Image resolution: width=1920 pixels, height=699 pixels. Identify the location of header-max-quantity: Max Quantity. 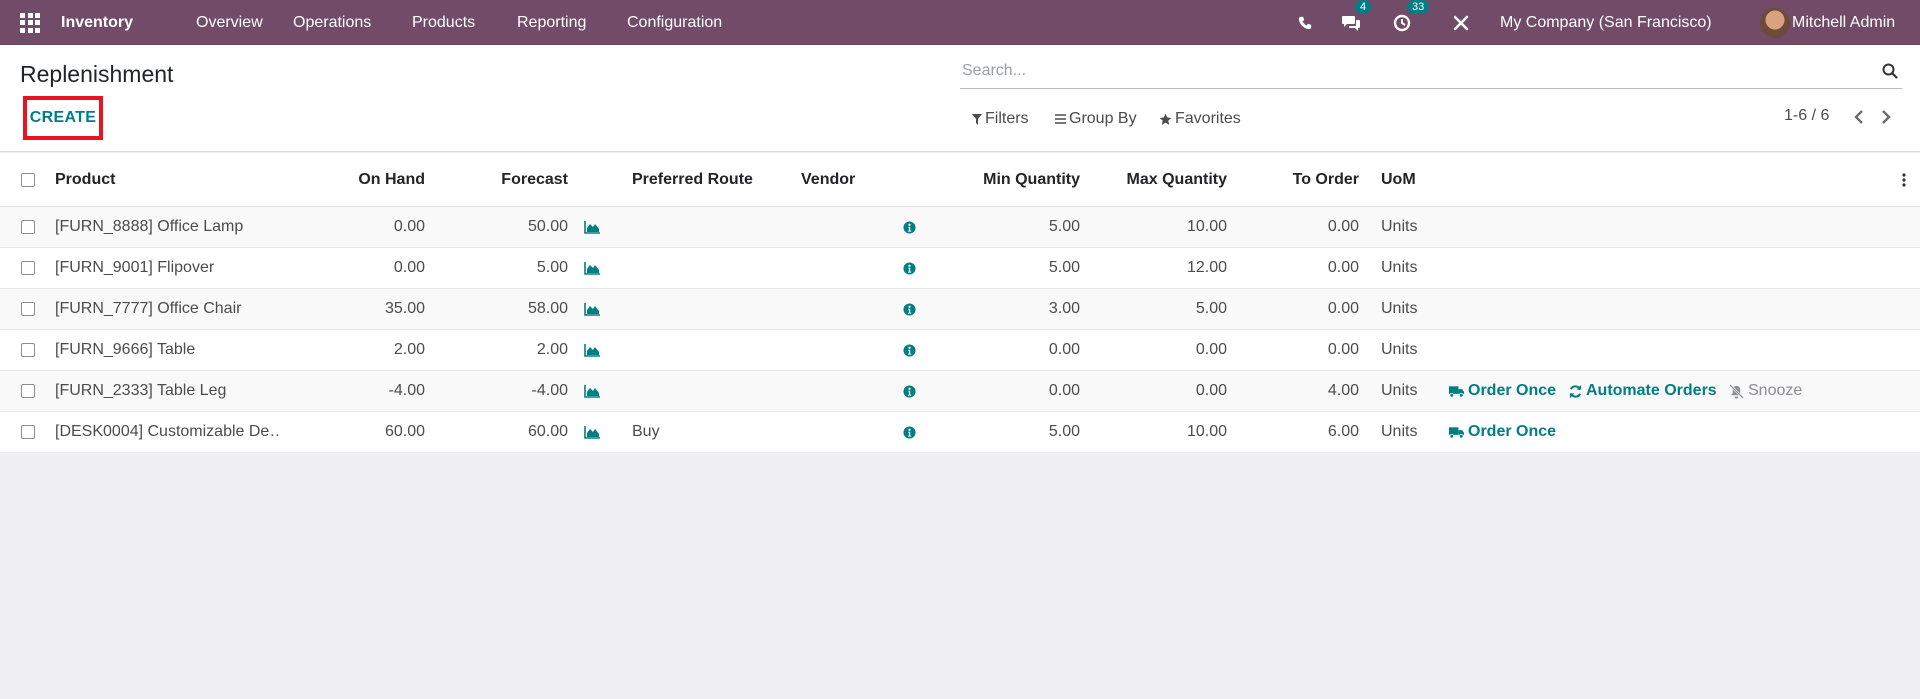
(1158, 179).